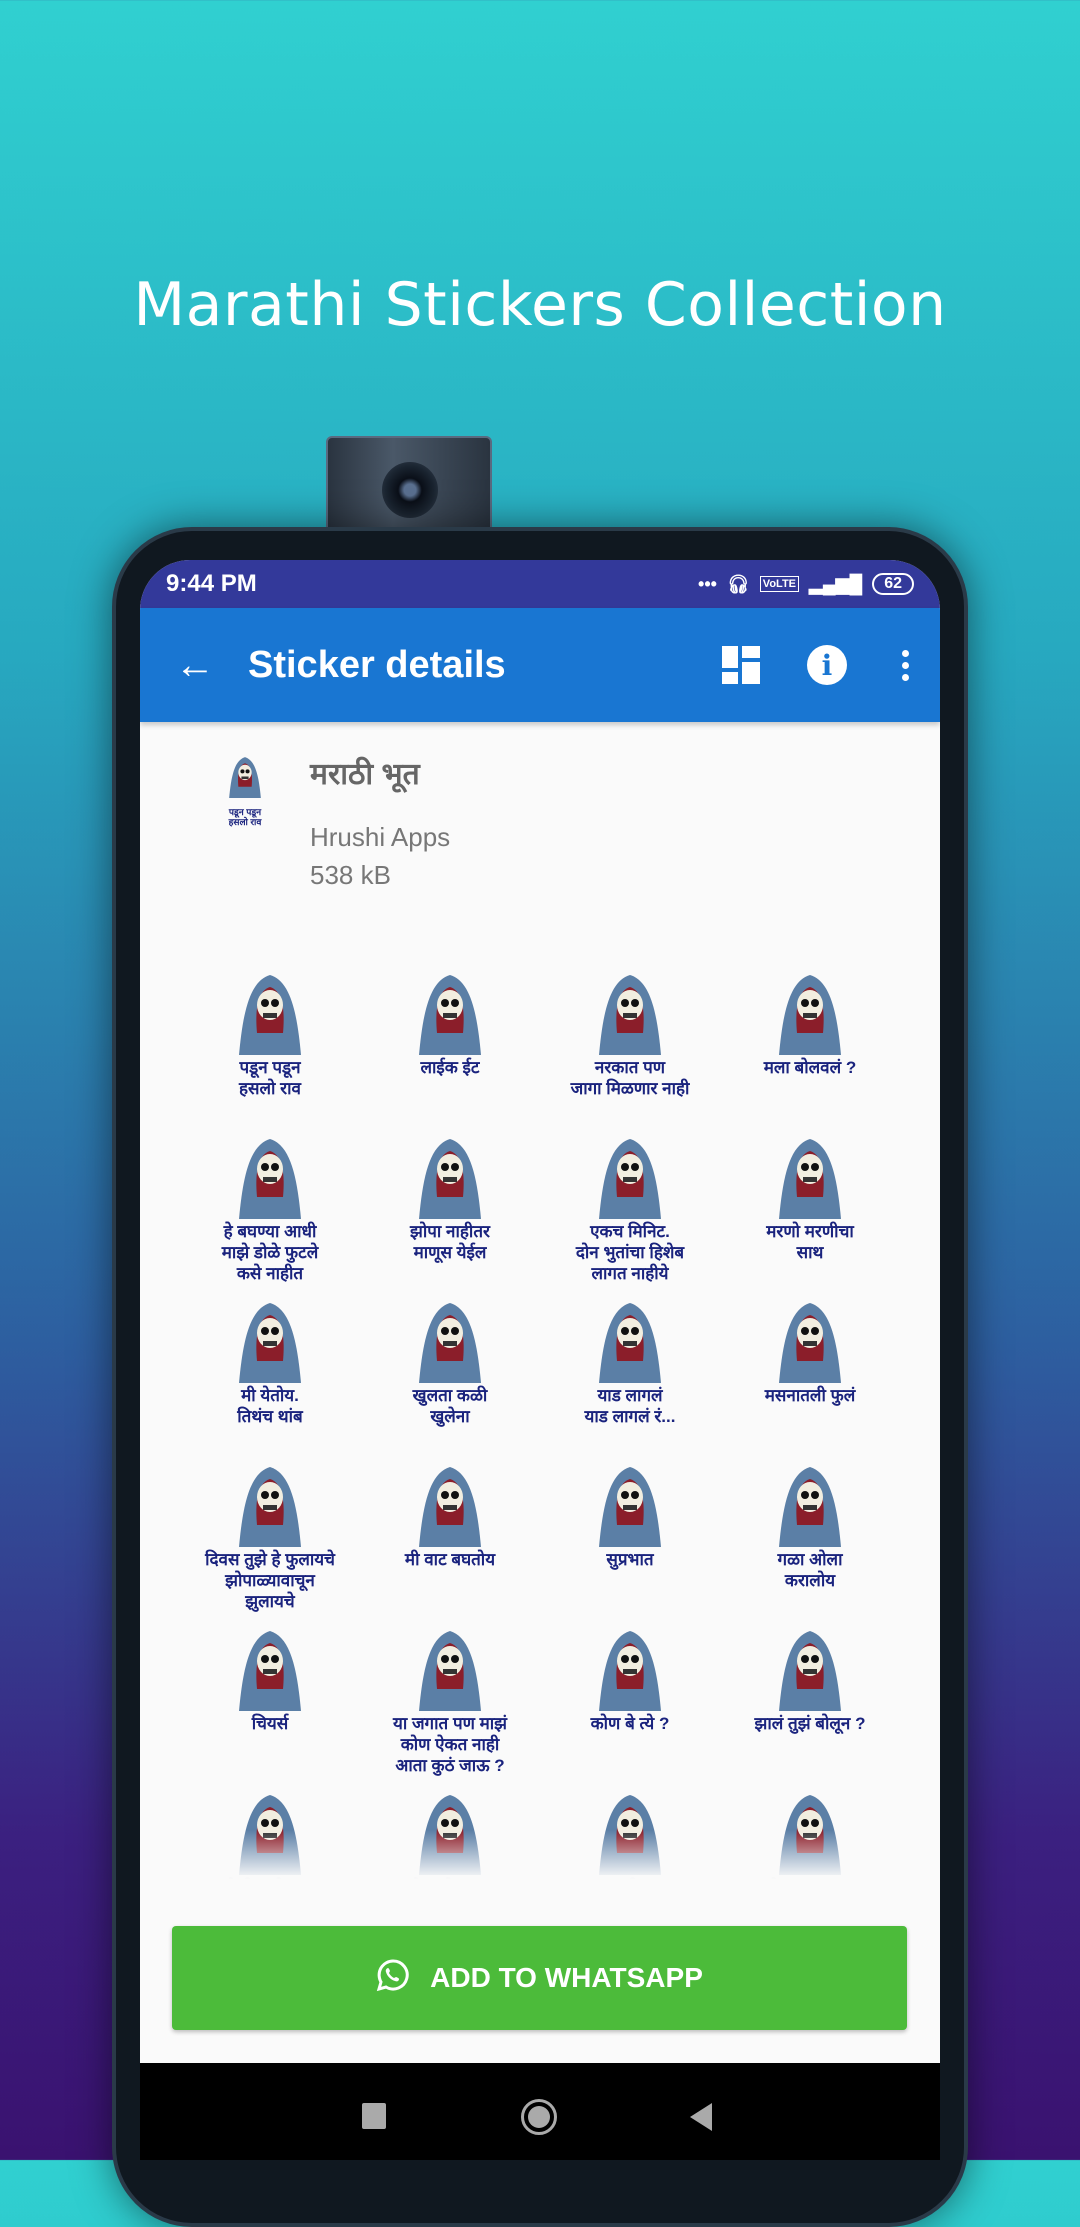 The height and width of the screenshot is (2227, 1080). I want to click on battery-indicator: 62, so click(893, 584).